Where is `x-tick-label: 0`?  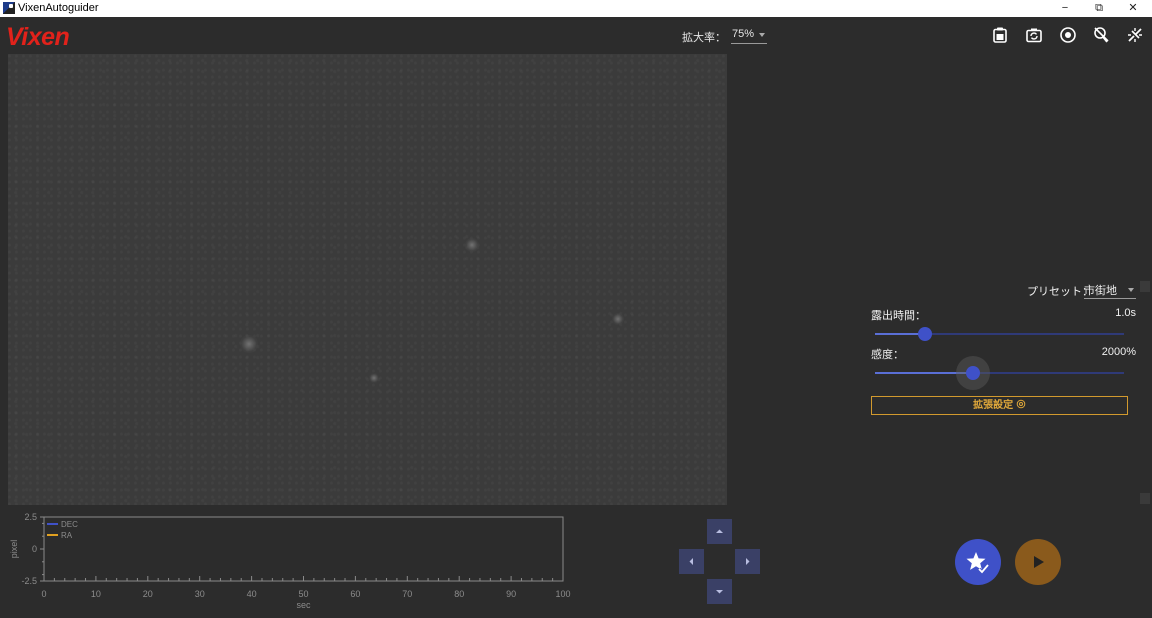 x-tick-label: 0 is located at coordinates (43, 594).